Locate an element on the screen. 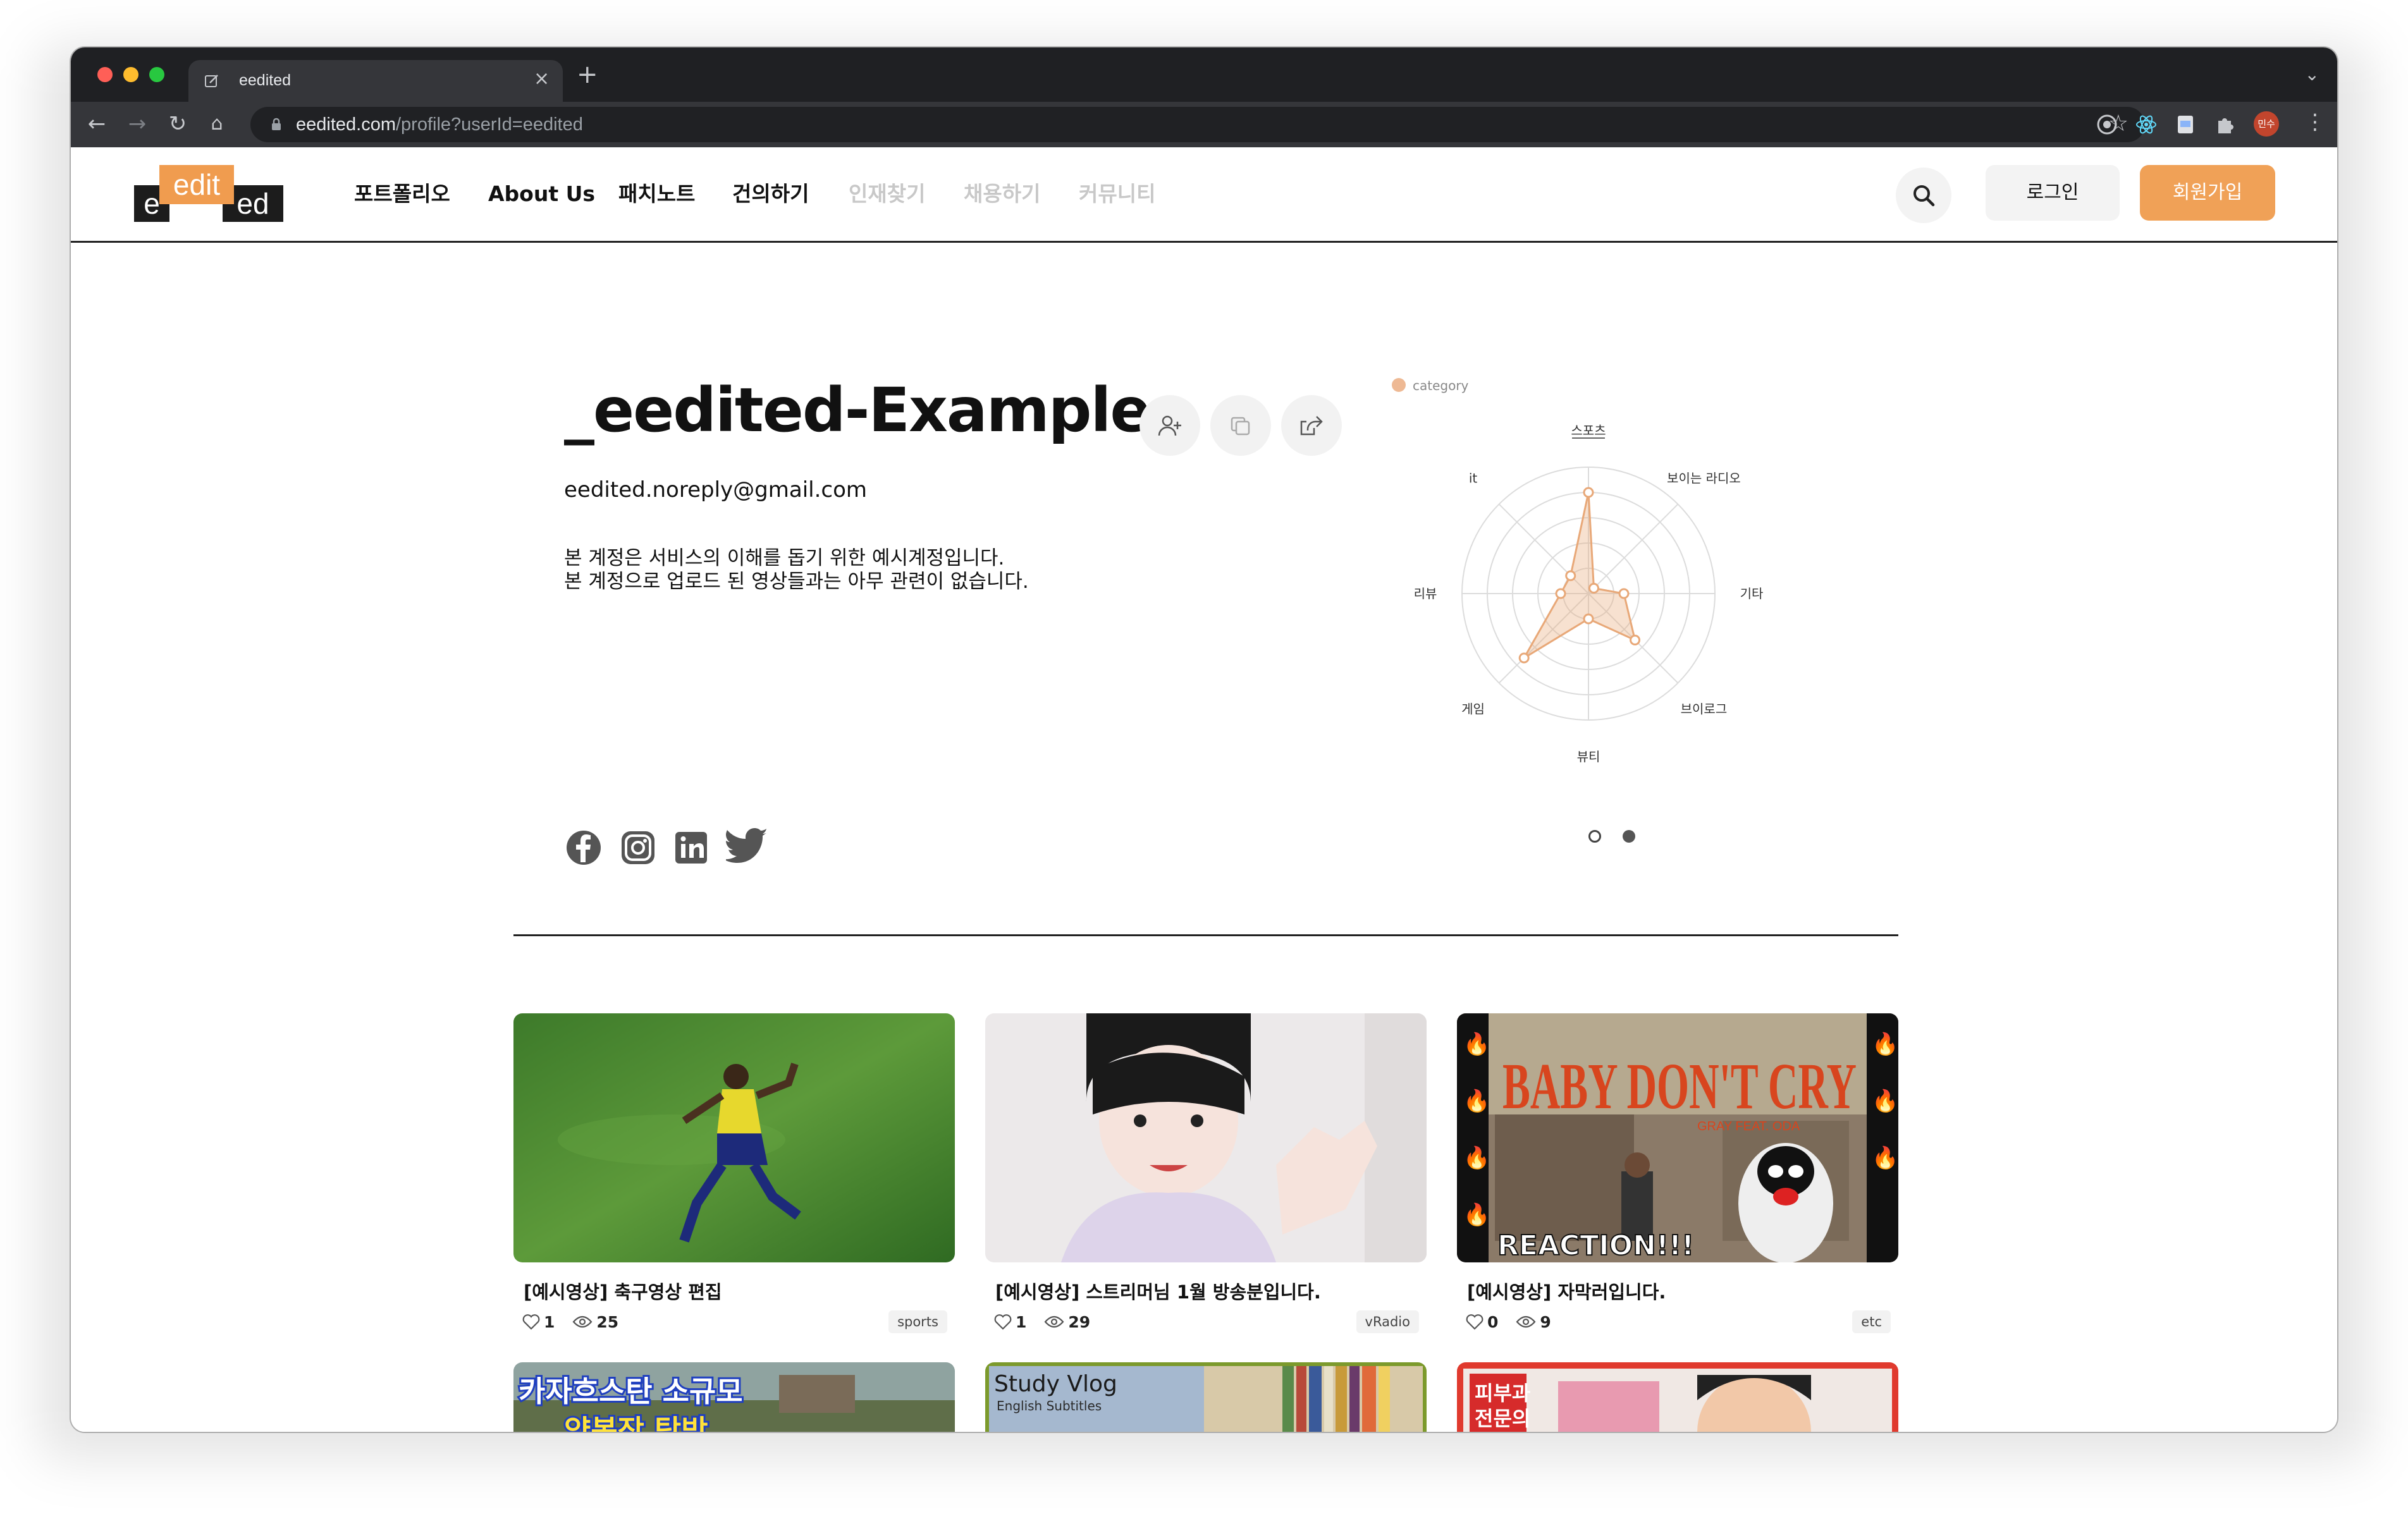 The width and height of the screenshot is (2408, 1526). video-thumbnail: 카자흐스탄 소규모 양봉장 탐방 is located at coordinates (734, 1397).